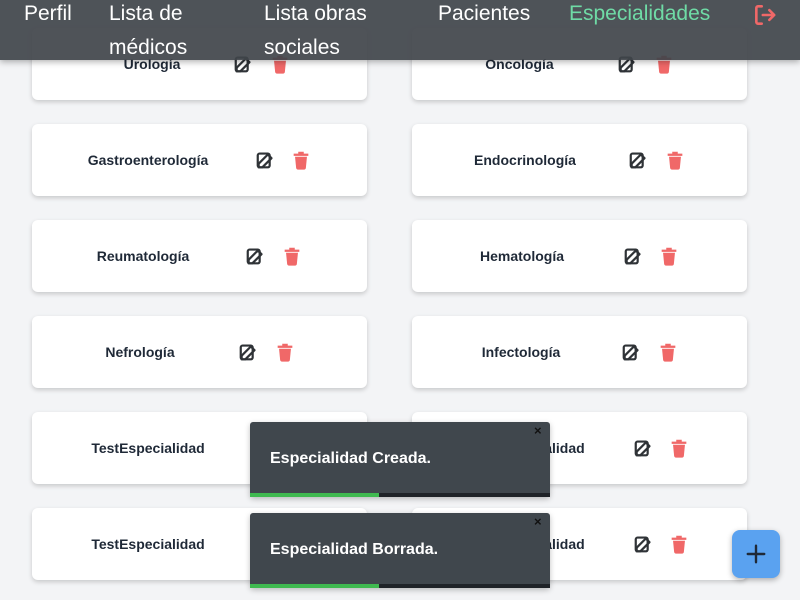  Describe the element at coordinates (579, 352) in the screenshot. I see `specialty-card: Infectología` at that location.